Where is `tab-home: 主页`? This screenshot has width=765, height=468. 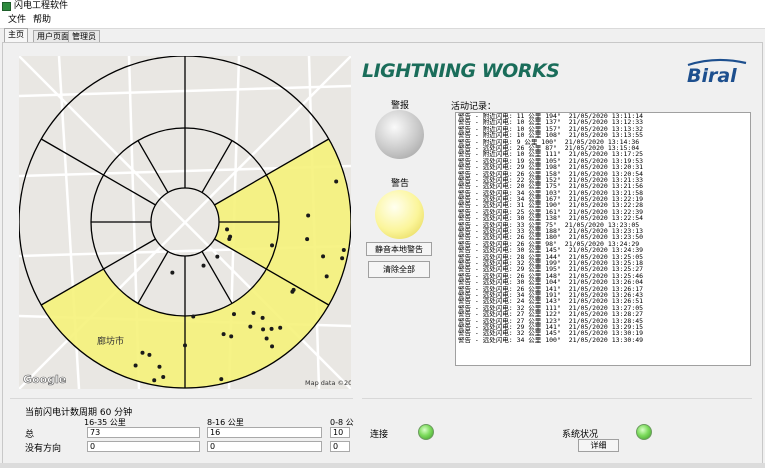 tab-home: 主页 is located at coordinates (16, 35).